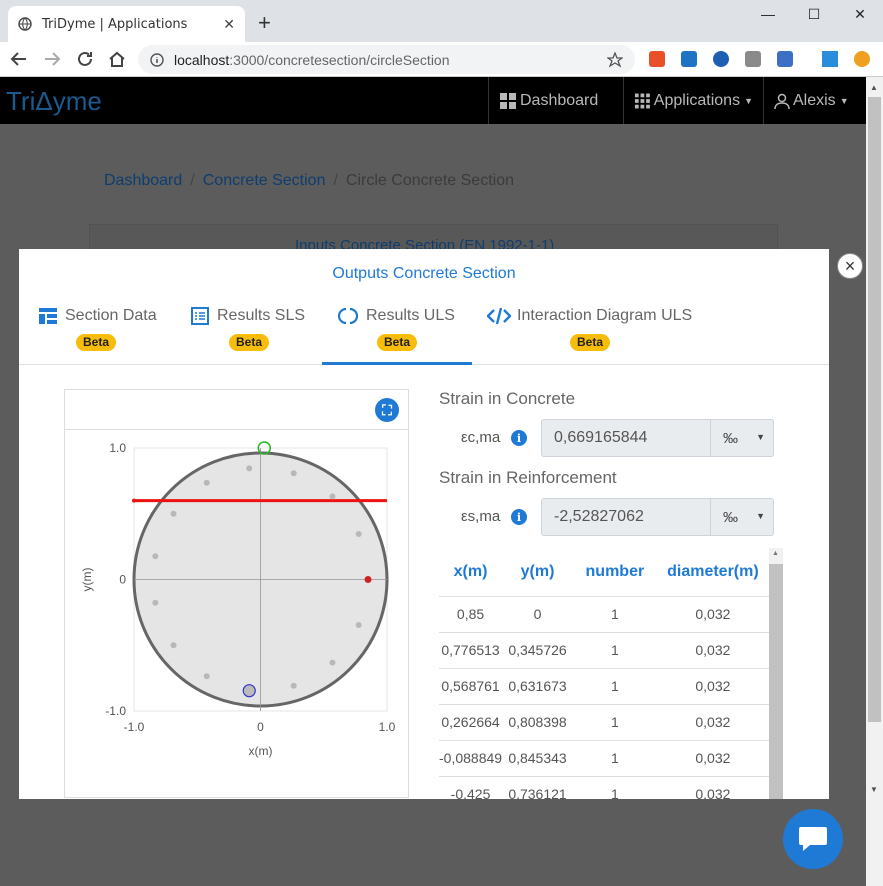  I want to click on tab-results-sls: Results SLS Beta, so click(249, 333).